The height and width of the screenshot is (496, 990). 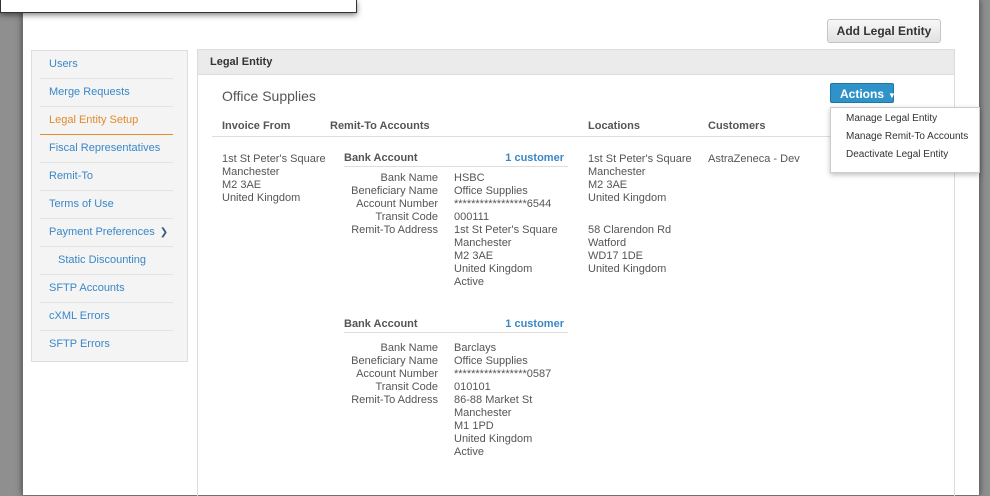 What do you see at coordinates (737, 126) in the screenshot?
I see `column-header-customers: Customers` at bounding box center [737, 126].